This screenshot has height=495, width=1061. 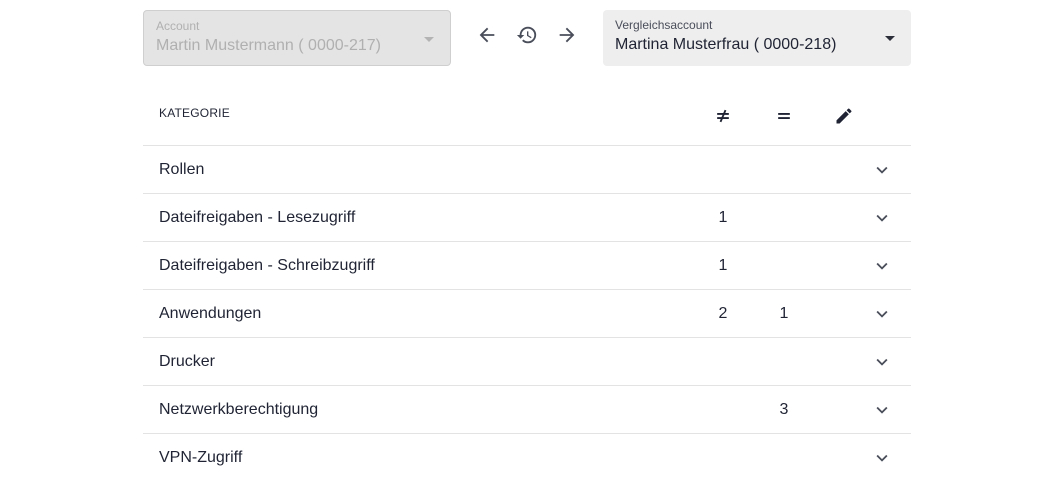 I want to click on category-column-header: KATEGORIE, so click(x=194, y=113).